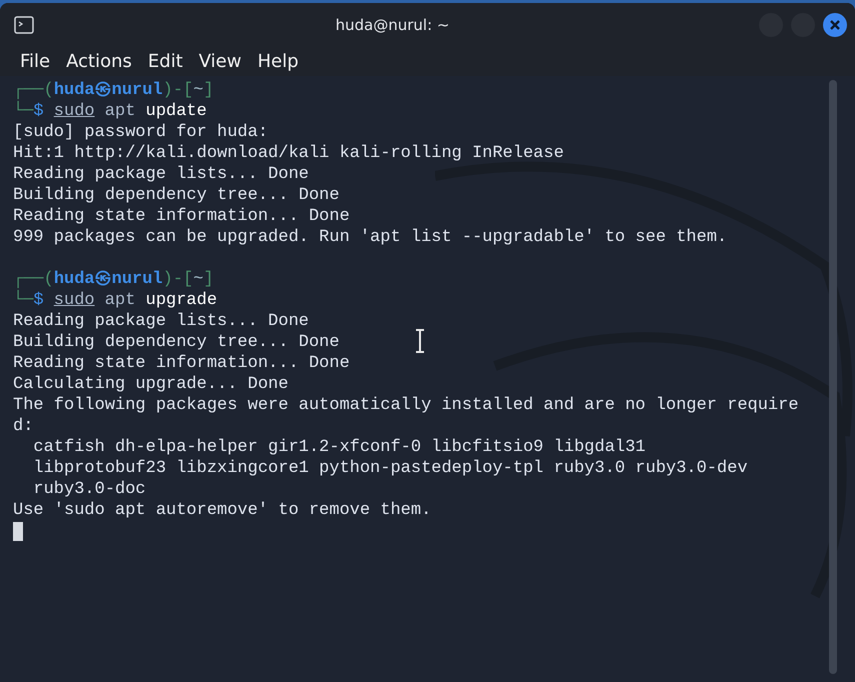 The width and height of the screenshot is (855, 682). Describe the element at coordinates (222, 510) in the screenshot. I see `output-line: Use 'sudo apt autoremove' to remove them.` at that location.